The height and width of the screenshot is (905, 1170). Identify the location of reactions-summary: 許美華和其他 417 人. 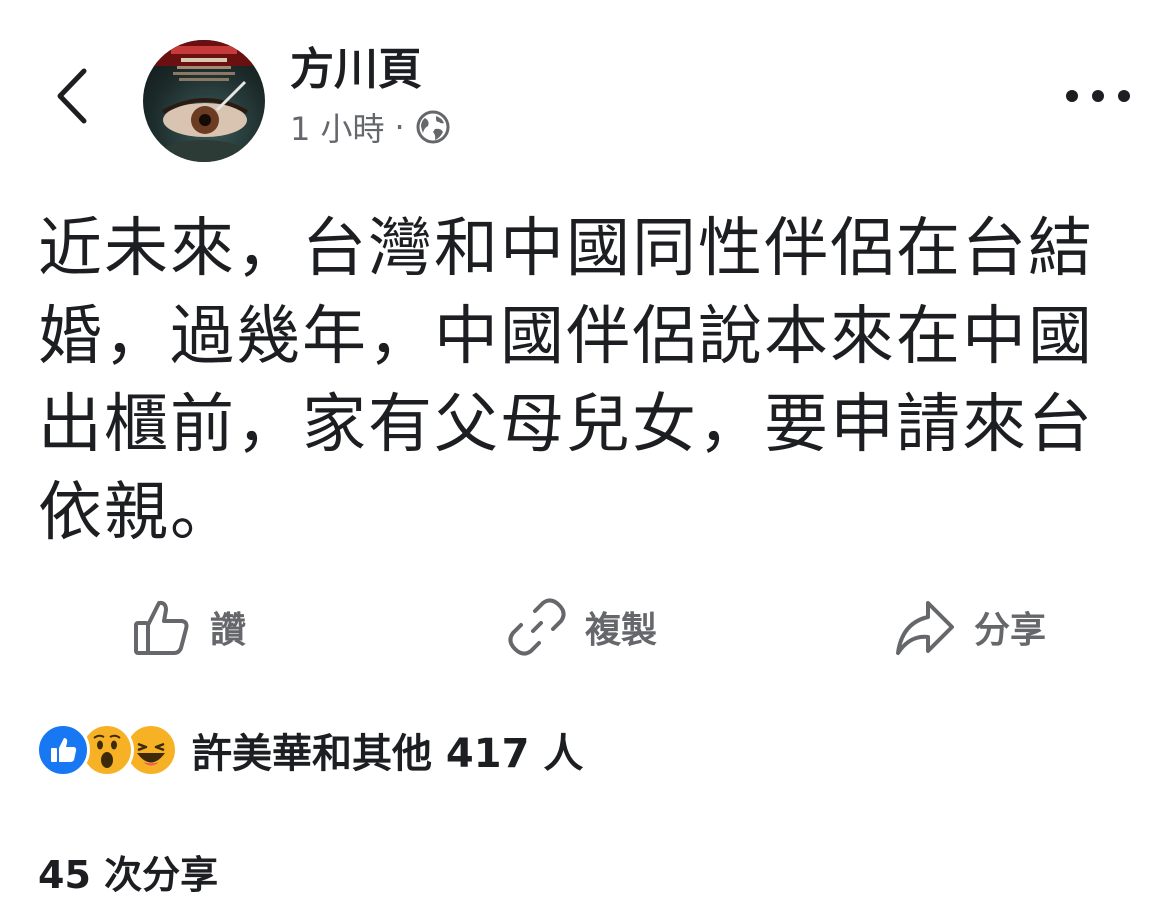
(309, 750).